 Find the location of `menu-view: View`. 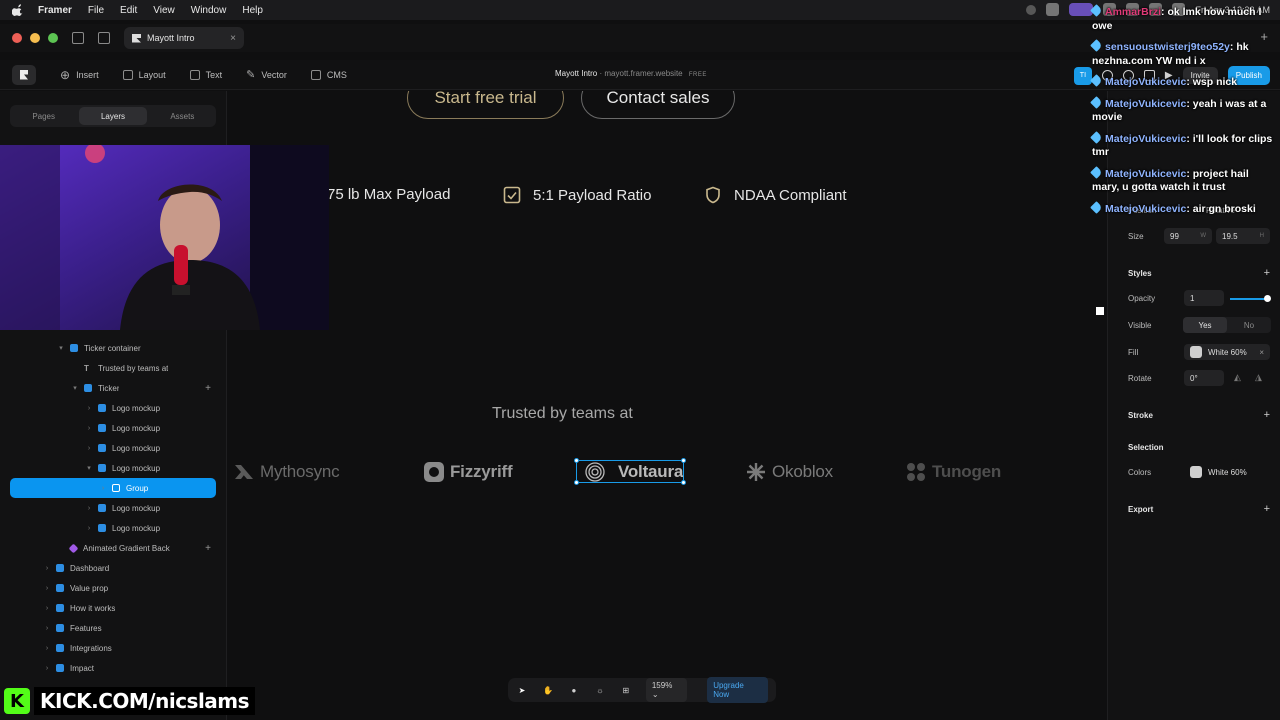

menu-view: View is located at coordinates (164, 10).